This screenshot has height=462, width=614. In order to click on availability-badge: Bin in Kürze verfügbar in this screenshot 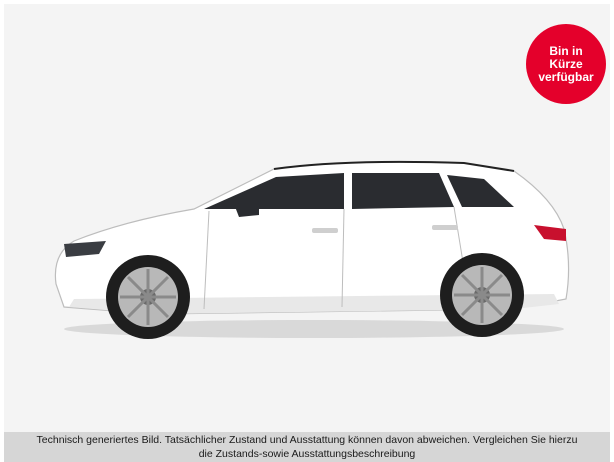, I will do `click(566, 64)`.